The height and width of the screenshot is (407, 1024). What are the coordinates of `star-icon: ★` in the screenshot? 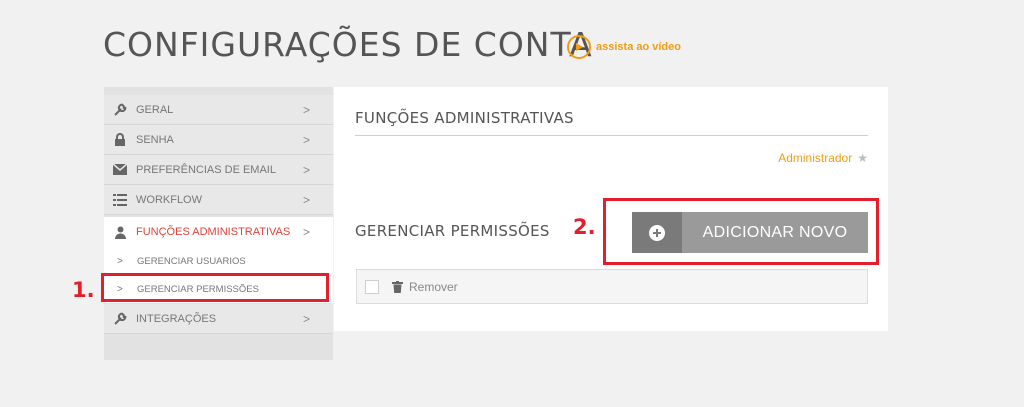 It's located at (862, 158).